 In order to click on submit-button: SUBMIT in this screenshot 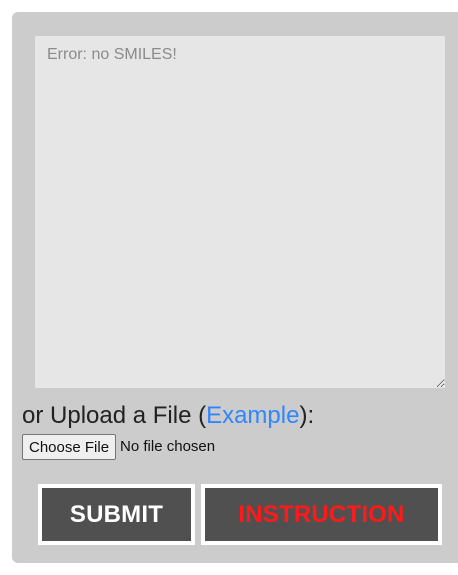, I will do `click(116, 514)`.